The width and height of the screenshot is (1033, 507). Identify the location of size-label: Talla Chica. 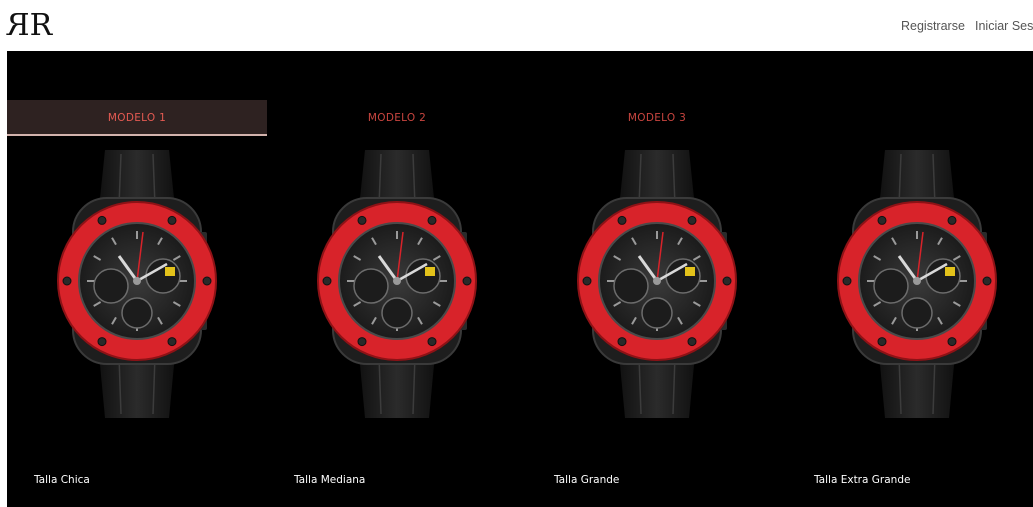
(62, 480).